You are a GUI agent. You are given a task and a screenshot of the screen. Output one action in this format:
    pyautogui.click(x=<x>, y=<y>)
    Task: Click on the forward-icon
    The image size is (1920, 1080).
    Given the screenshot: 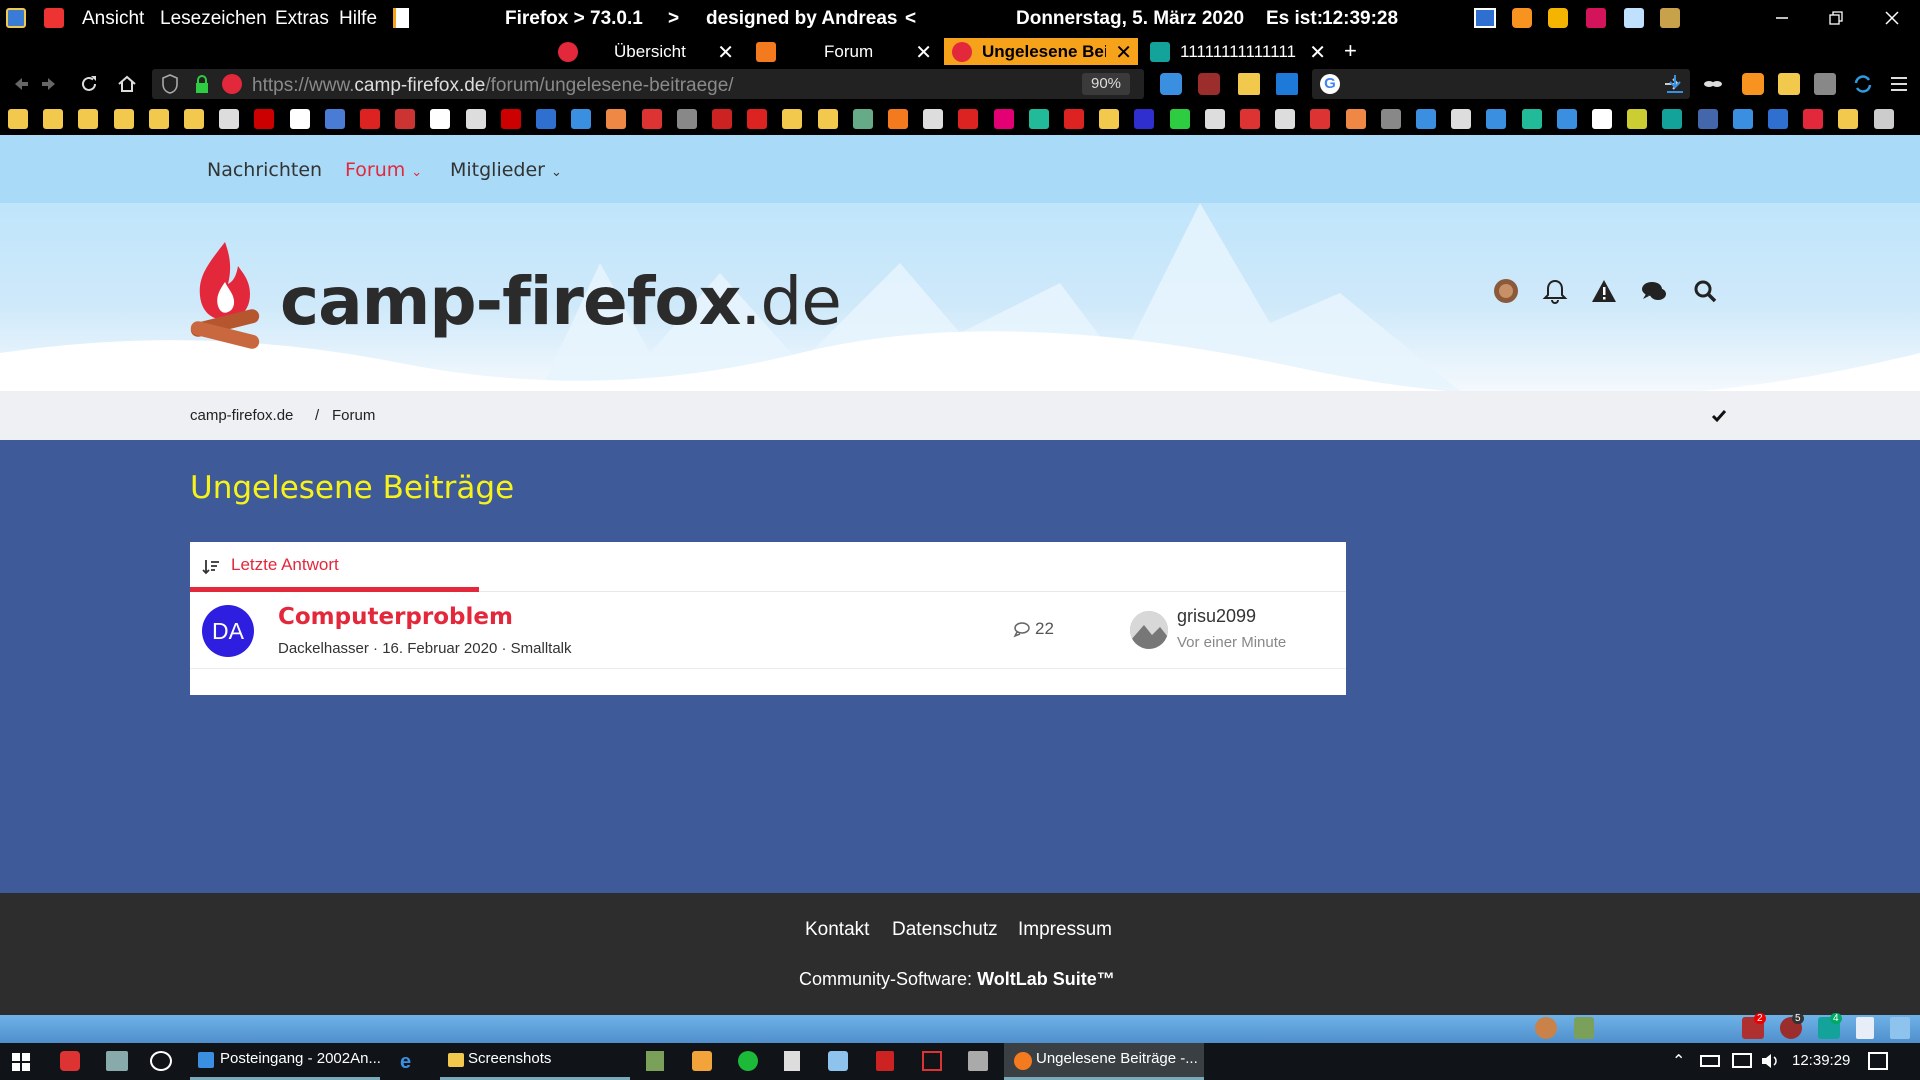 What is the action you would take?
    pyautogui.click(x=51, y=84)
    